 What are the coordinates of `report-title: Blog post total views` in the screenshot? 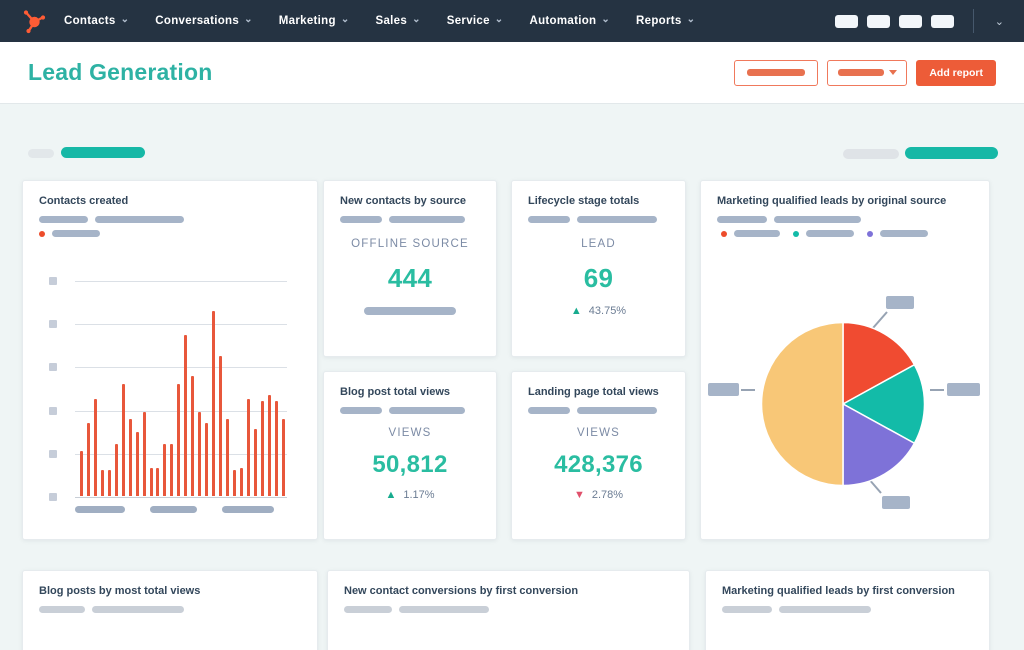 It's located at (410, 392).